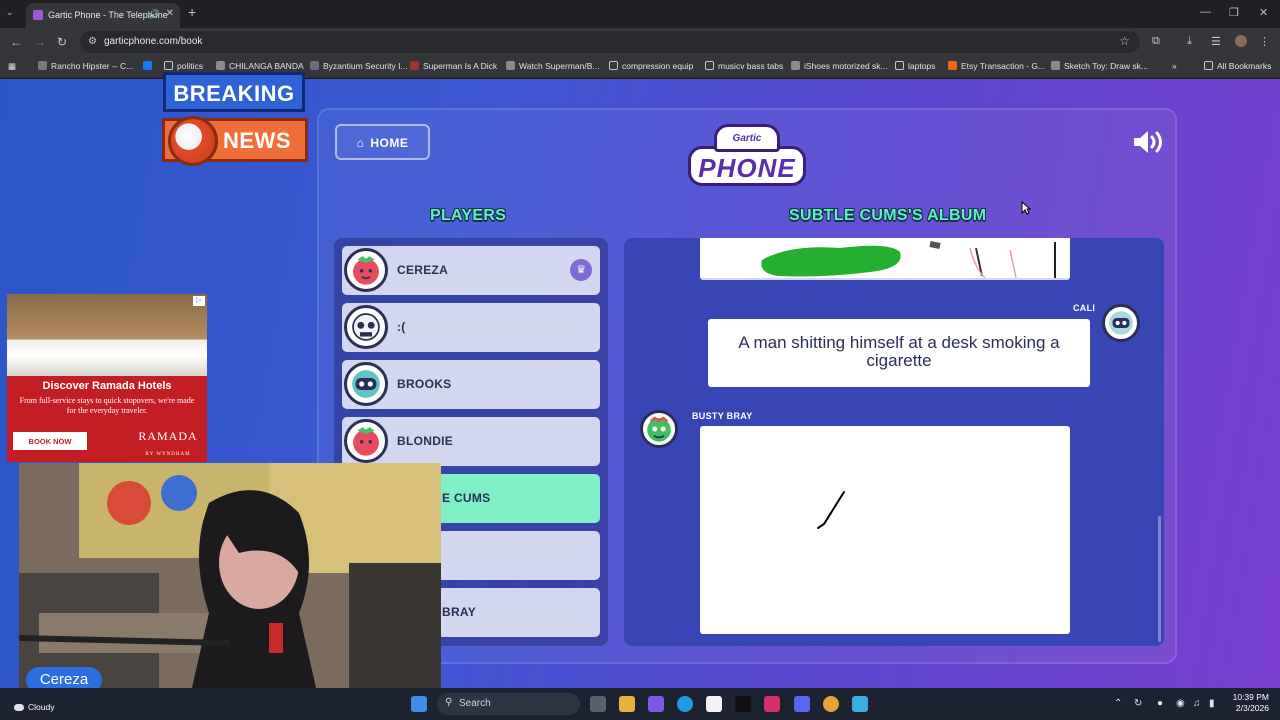  Describe the element at coordinates (471, 384) in the screenshot. I see `player-card: BROOKS` at that location.